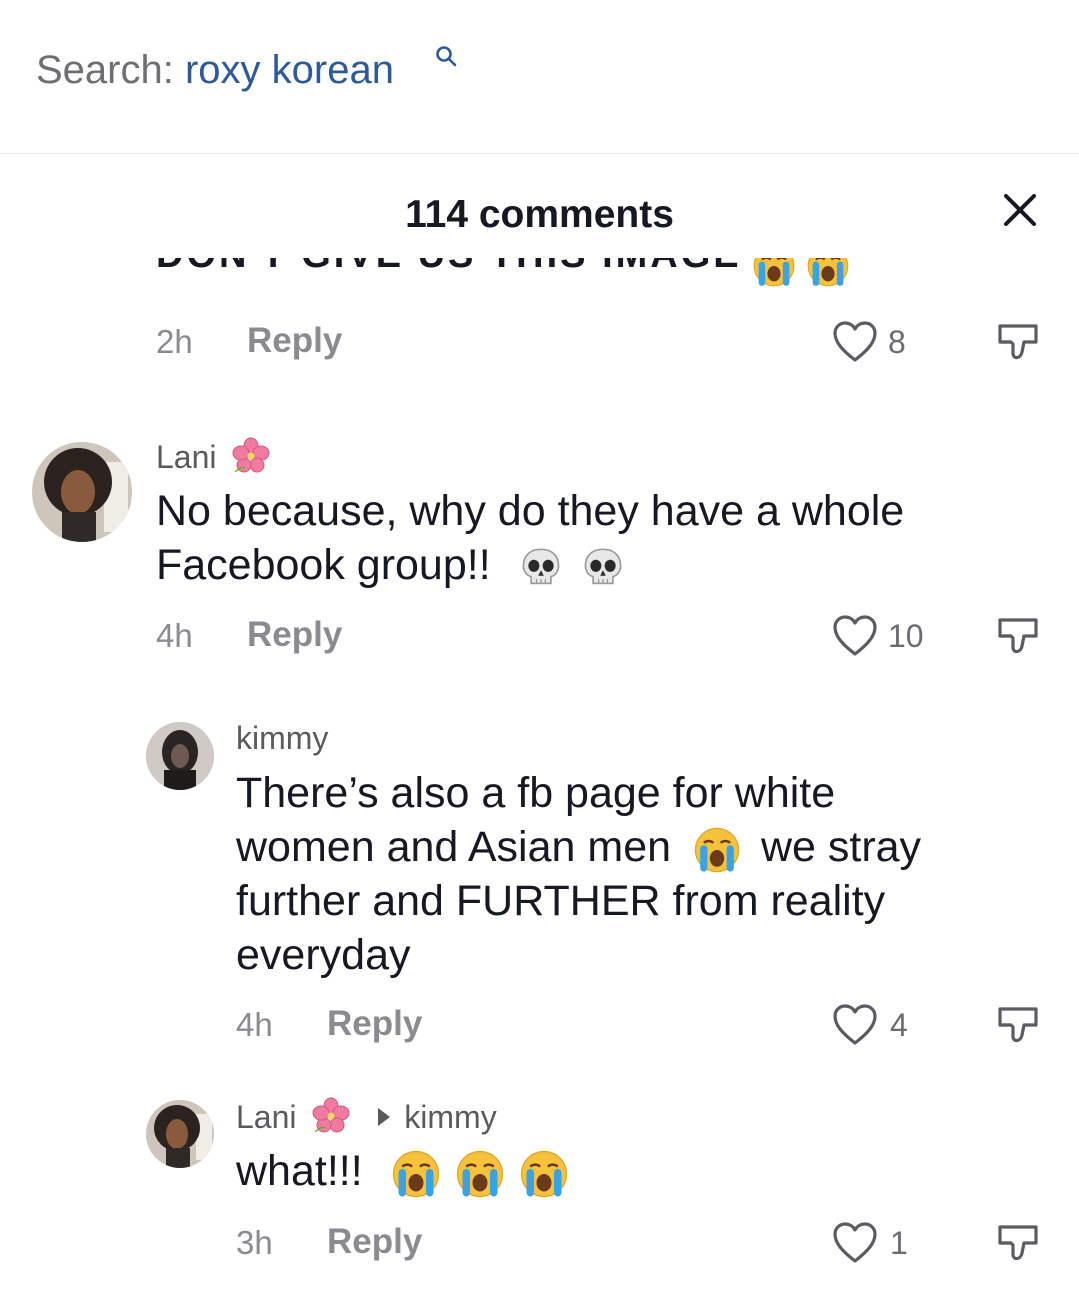 The height and width of the screenshot is (1293, 1079). What do you see at coordinates (1020, 210) in the screenshot?
I see `close-icon` at bounding box center [1020, 210].